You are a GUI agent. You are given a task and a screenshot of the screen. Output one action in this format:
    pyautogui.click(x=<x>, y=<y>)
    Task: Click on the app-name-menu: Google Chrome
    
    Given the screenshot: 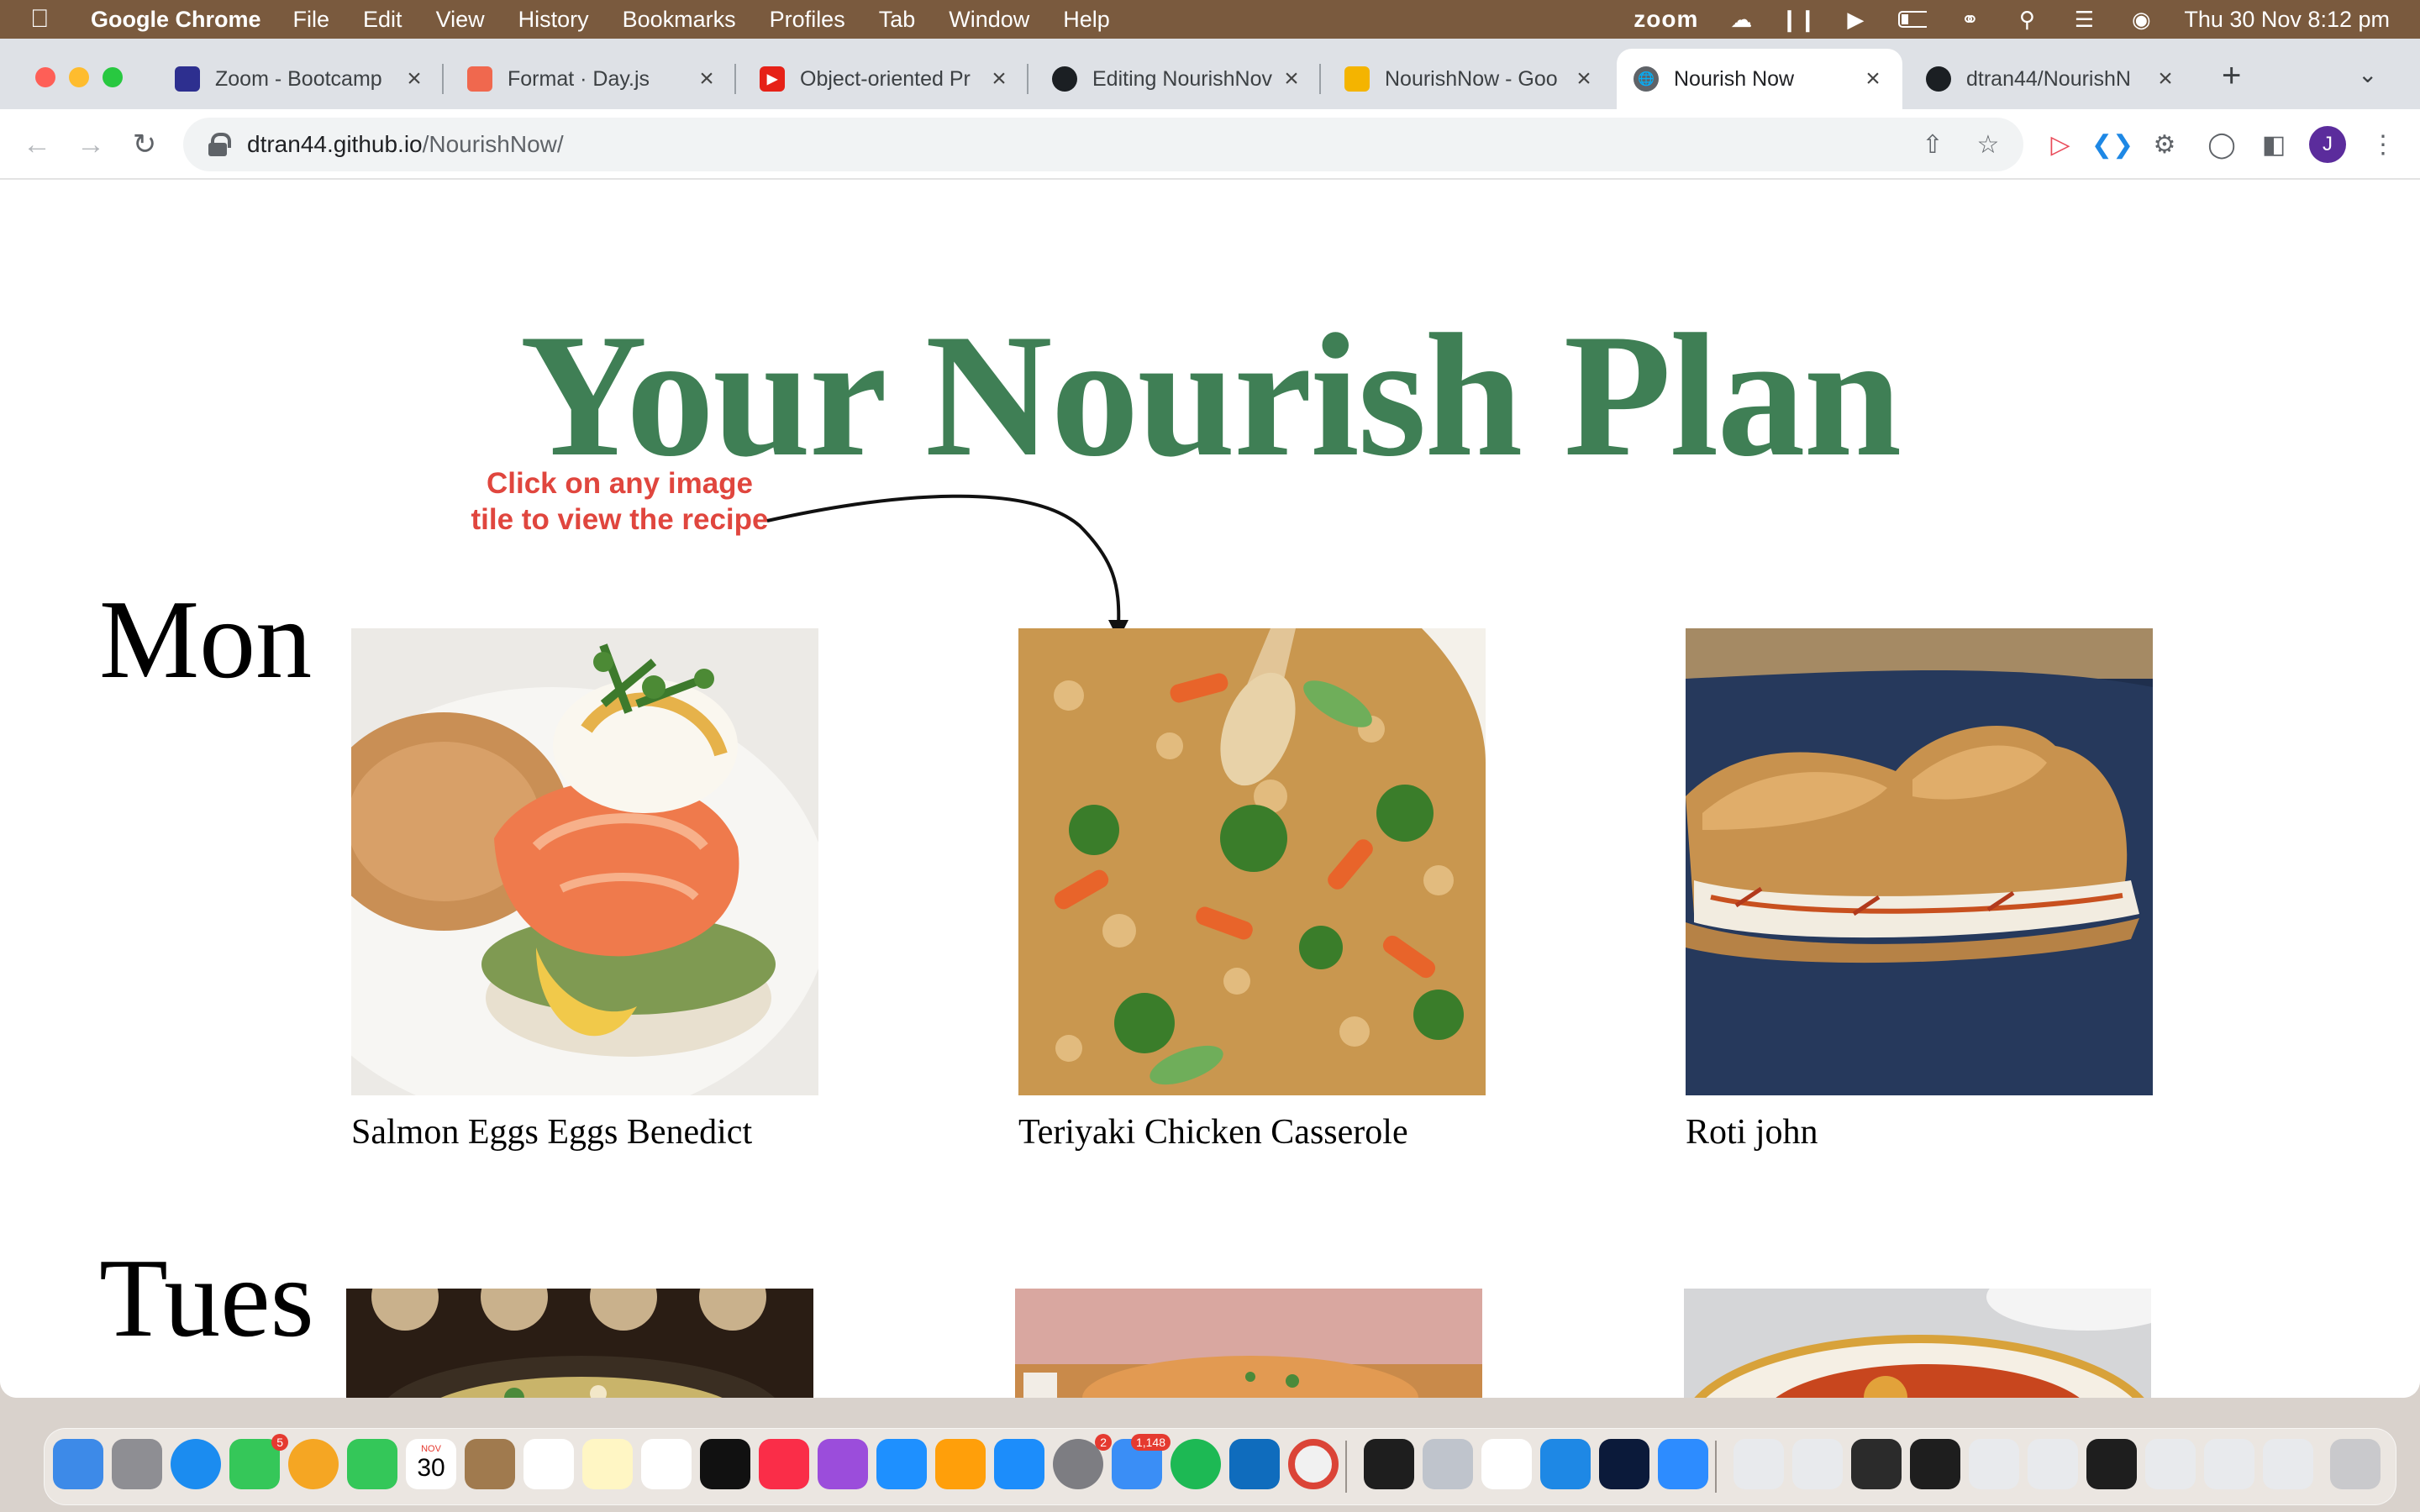 What is the action you would take?
    pyautogui.click(x=176, y=20)
    